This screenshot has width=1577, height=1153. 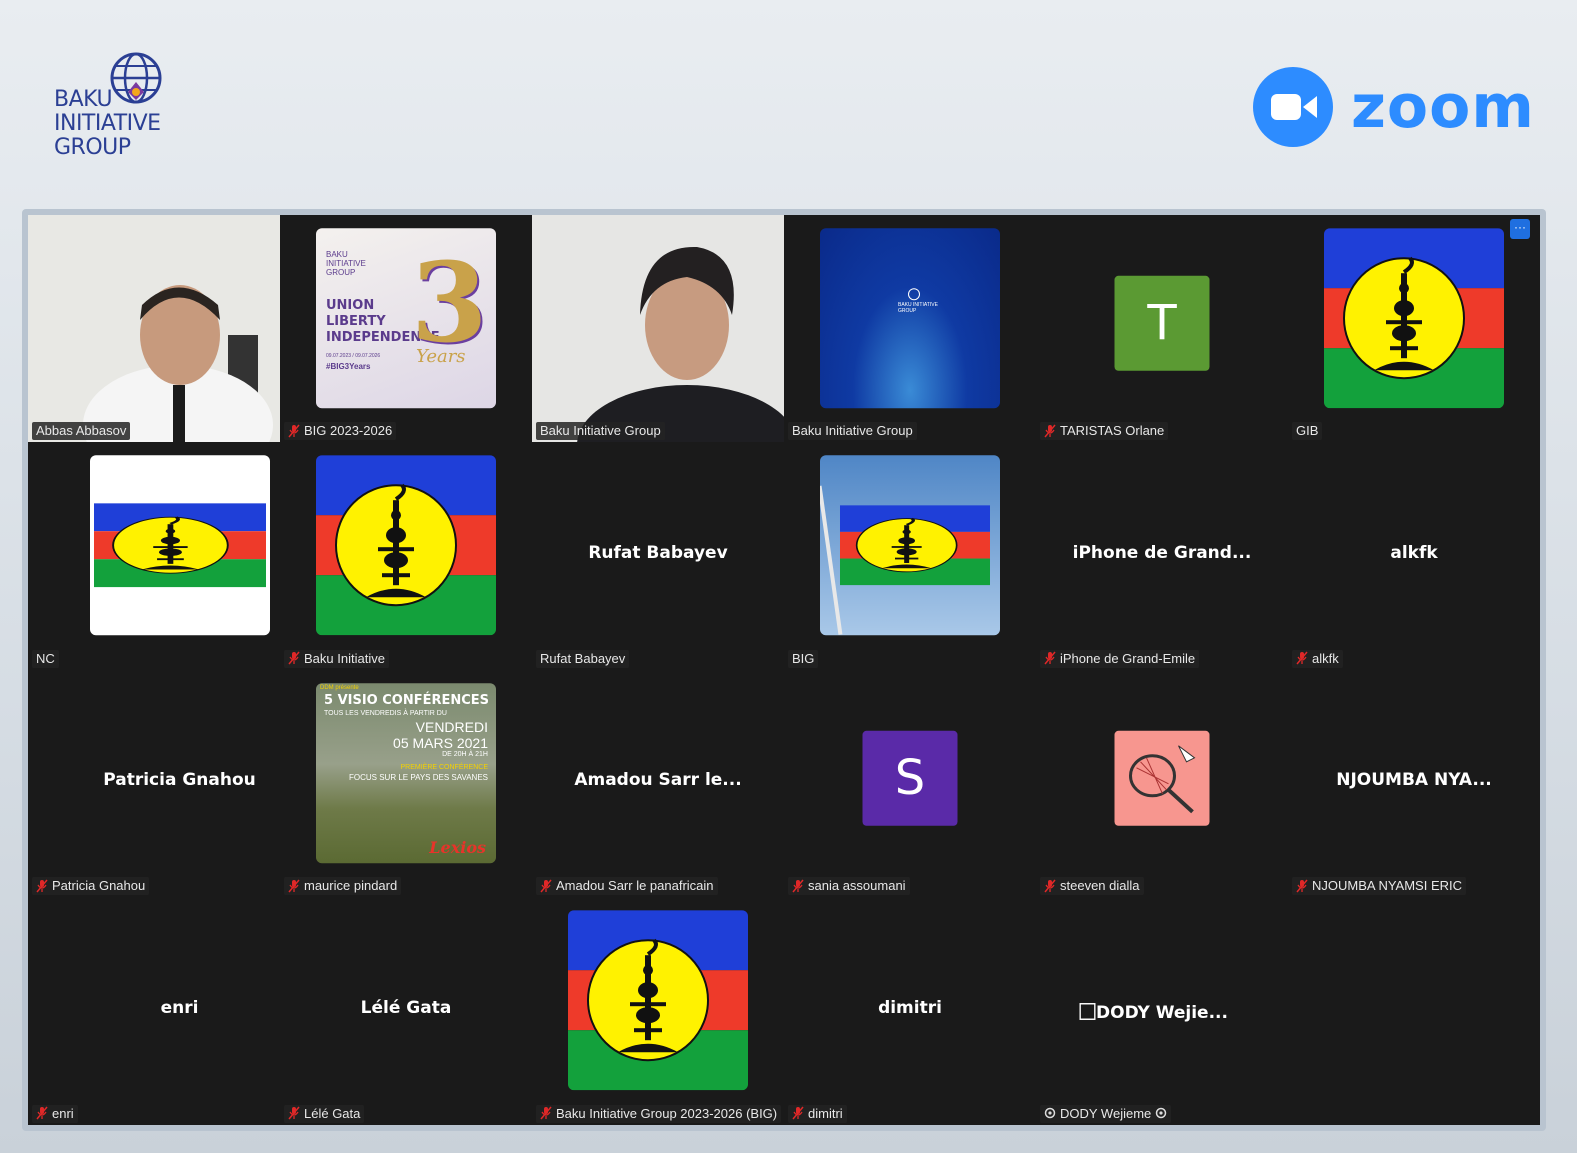 I want to click on participant-name: Baku Initiative Group 2023-2026 (BIG), so click(x=667, y=1113).